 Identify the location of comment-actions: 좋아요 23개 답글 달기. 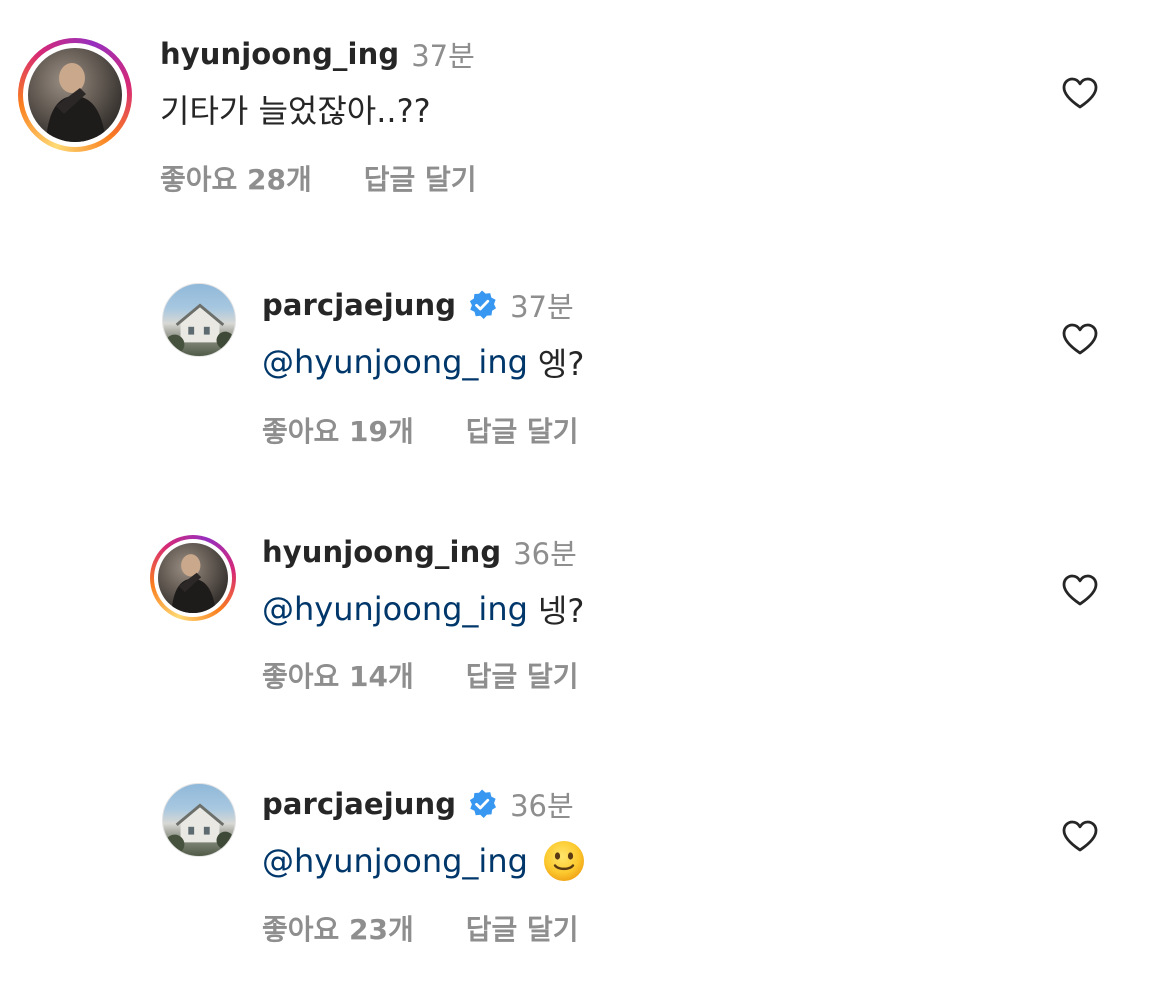
(420, 927).